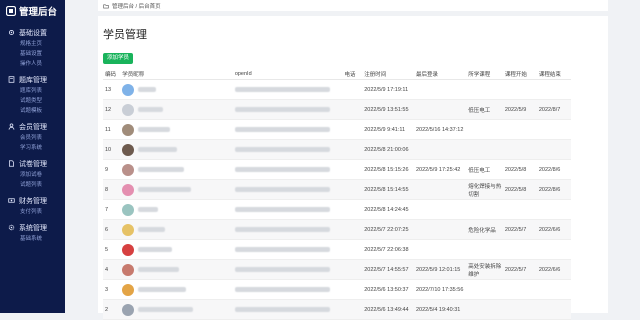  What do you see at coordinates (484, 74) in the screenshot?
I see `column-header: 所学课程` at bounding box center [484, 74].